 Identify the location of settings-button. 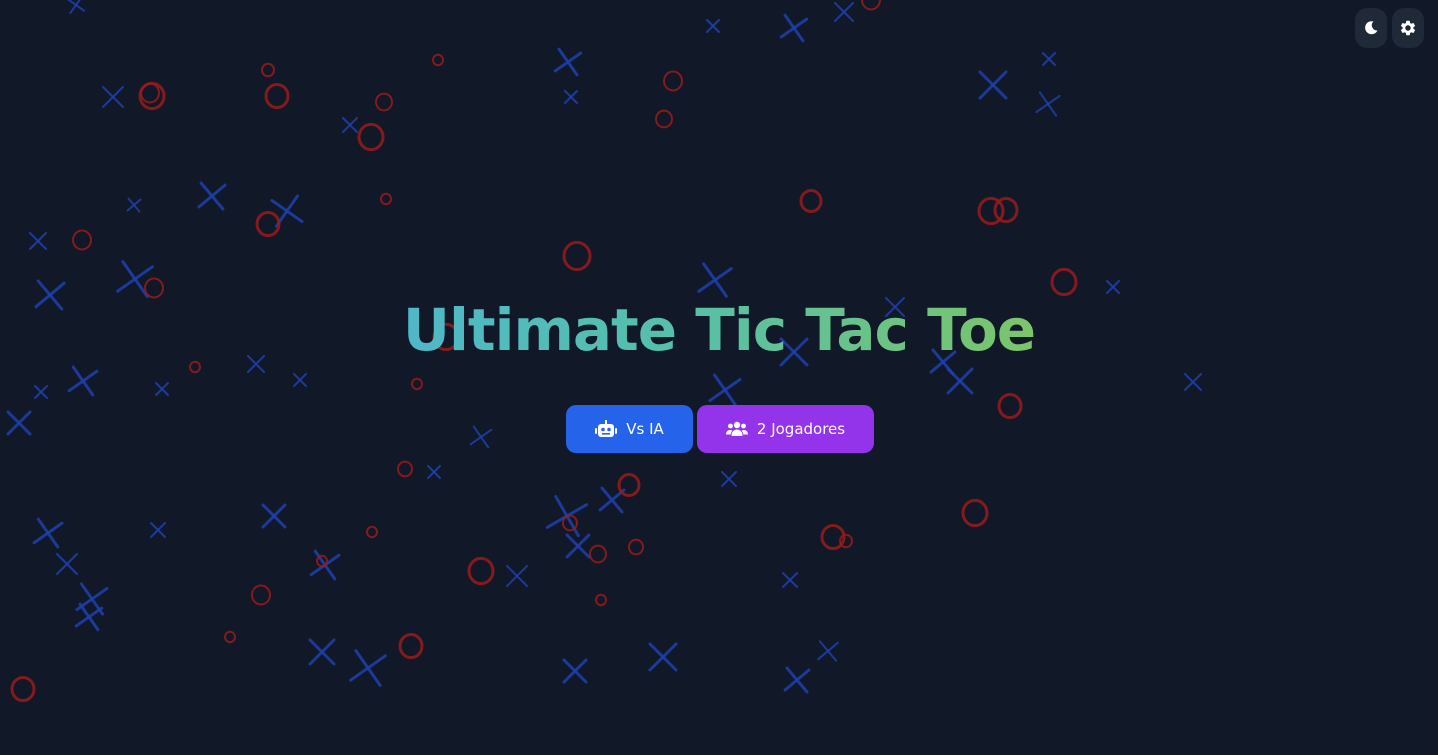
(1408, 28).